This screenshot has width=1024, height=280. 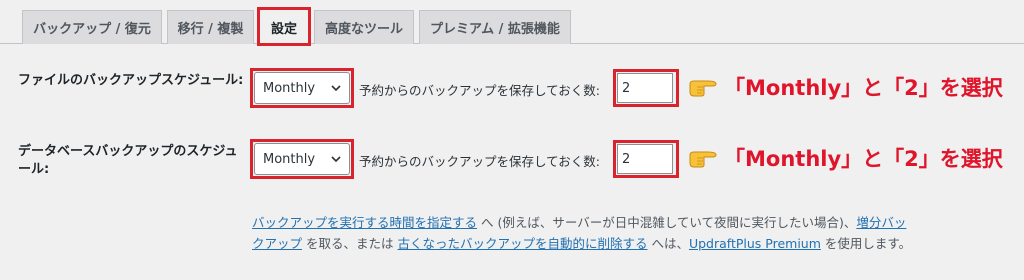 What do you see at coordinates (645, 159) in the screenshot?
I see `database-retain-input: 2` at bounding box center [645, 159].